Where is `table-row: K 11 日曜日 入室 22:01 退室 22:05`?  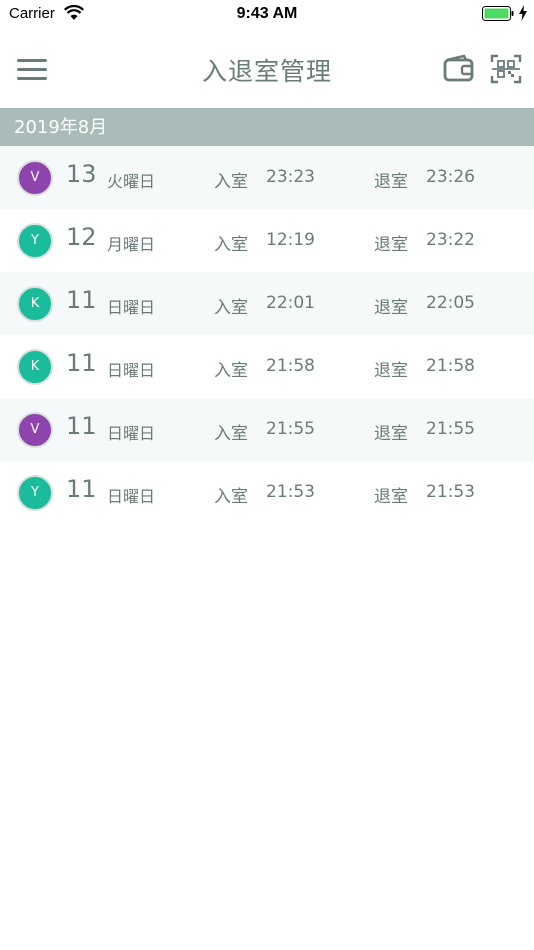
table-row: K 11 日曜日 入室 22:01 退室 22:05 is located at coordinates (267, 303).